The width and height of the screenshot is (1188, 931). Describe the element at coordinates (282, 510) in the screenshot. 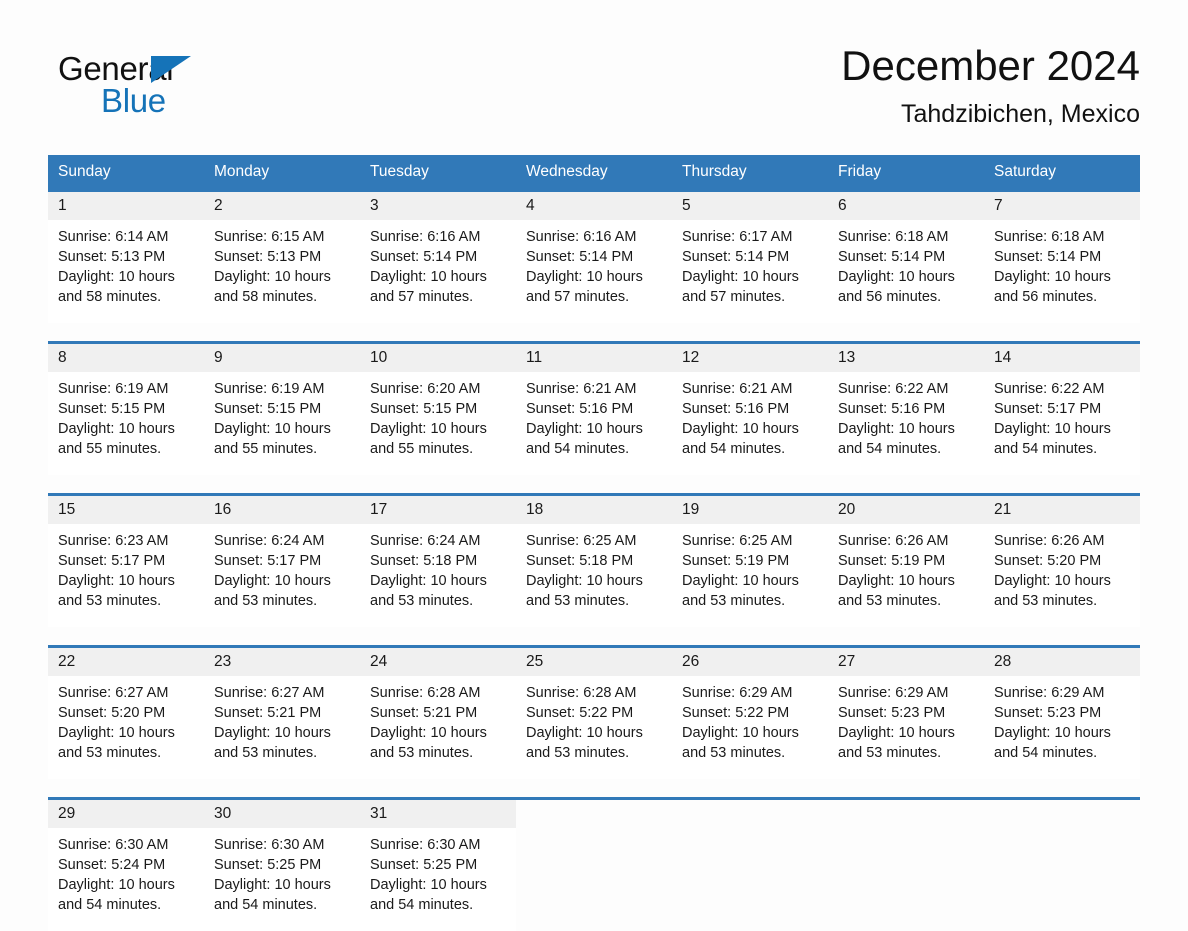

I see `day-number: 16` at that location.